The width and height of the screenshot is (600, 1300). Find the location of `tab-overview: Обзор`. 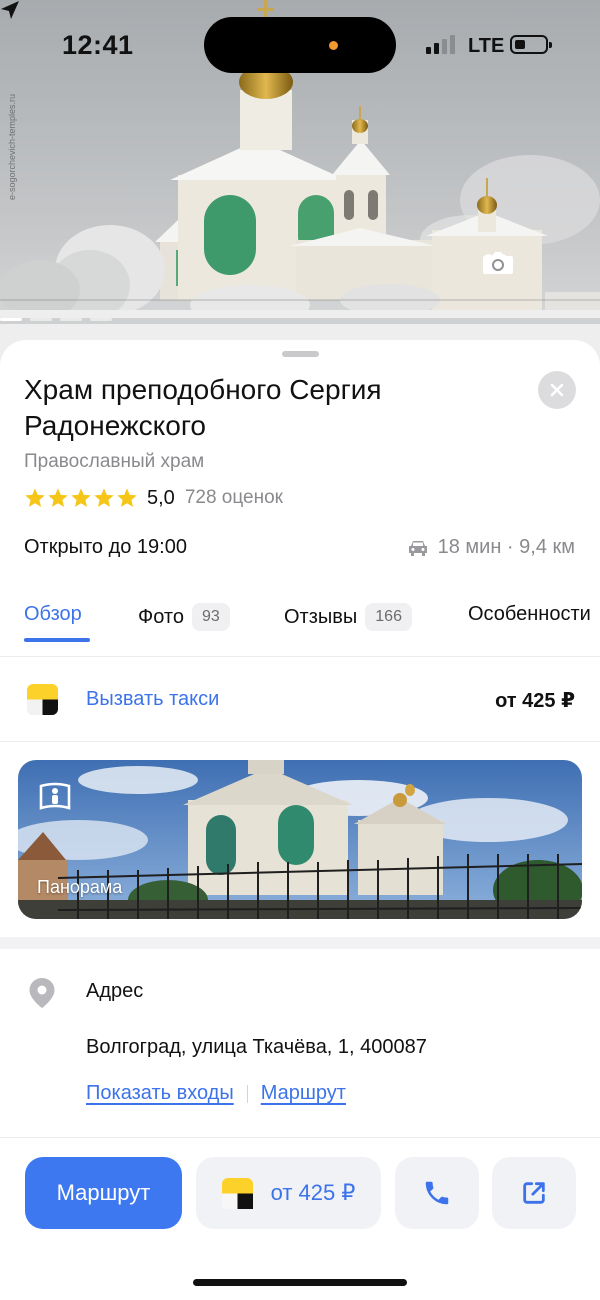

tab-overview: Обзор is located at coordinates (53, 614).